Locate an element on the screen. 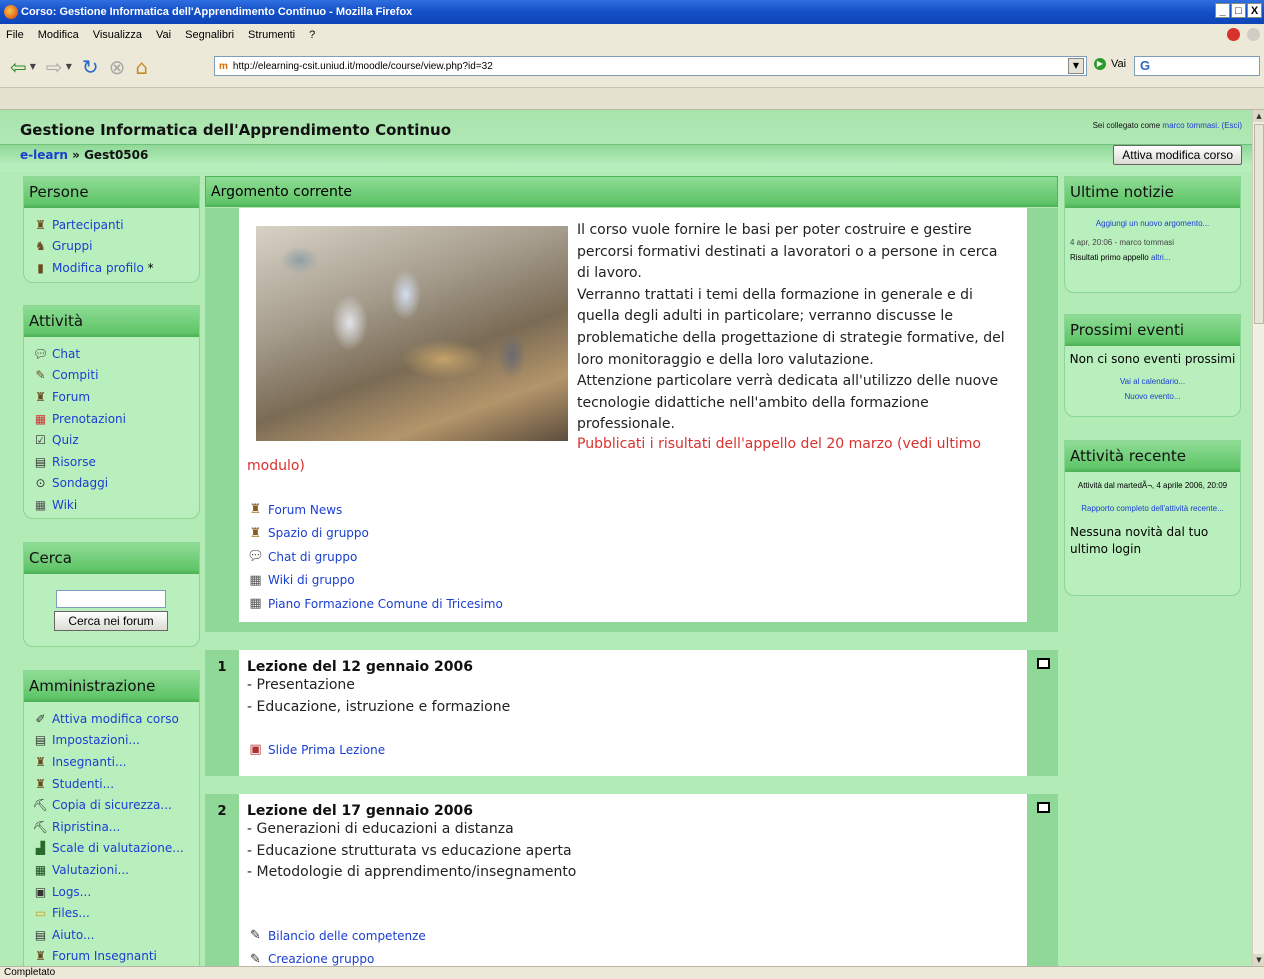 The image size is (1264, 979). sidebar-item-wiki: ▦ Wiki is located at coordinates (111, 505).